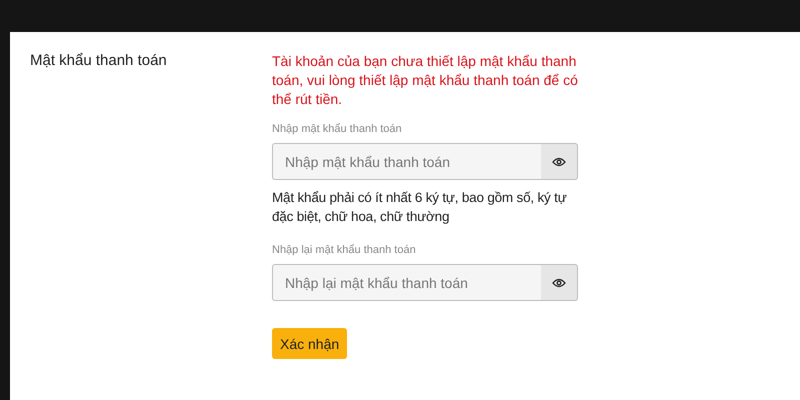  What do you see at coordinates (344, 250) in the screenshot?
I see `field-label: Nhập lại mật khẩu thanh toán` at bounding box center [344, 250].